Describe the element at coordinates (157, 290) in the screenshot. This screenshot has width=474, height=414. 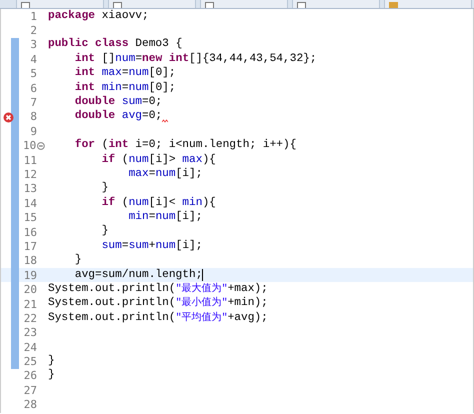
I see `code-line: System.out.println("最大值为"+max);` at that location.